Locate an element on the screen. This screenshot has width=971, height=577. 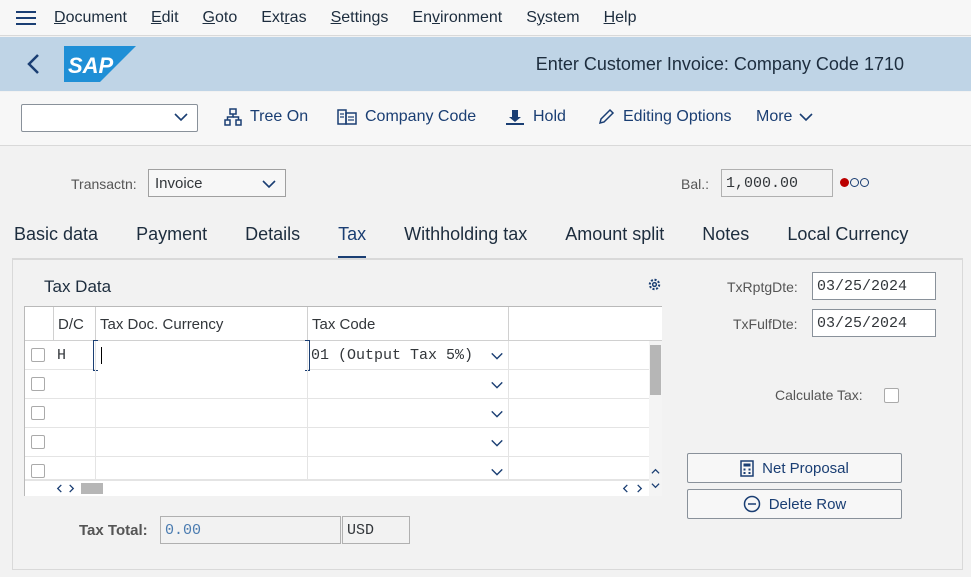
tab-notes: Notes is located at coordinates (725, 240).